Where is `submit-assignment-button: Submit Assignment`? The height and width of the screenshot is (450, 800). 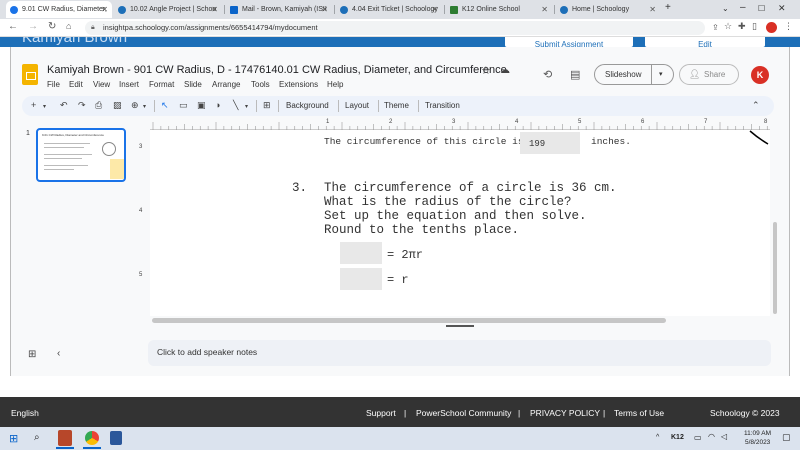
submit-assignment-button: Submit Assignment is located at coordinates (569, 42).